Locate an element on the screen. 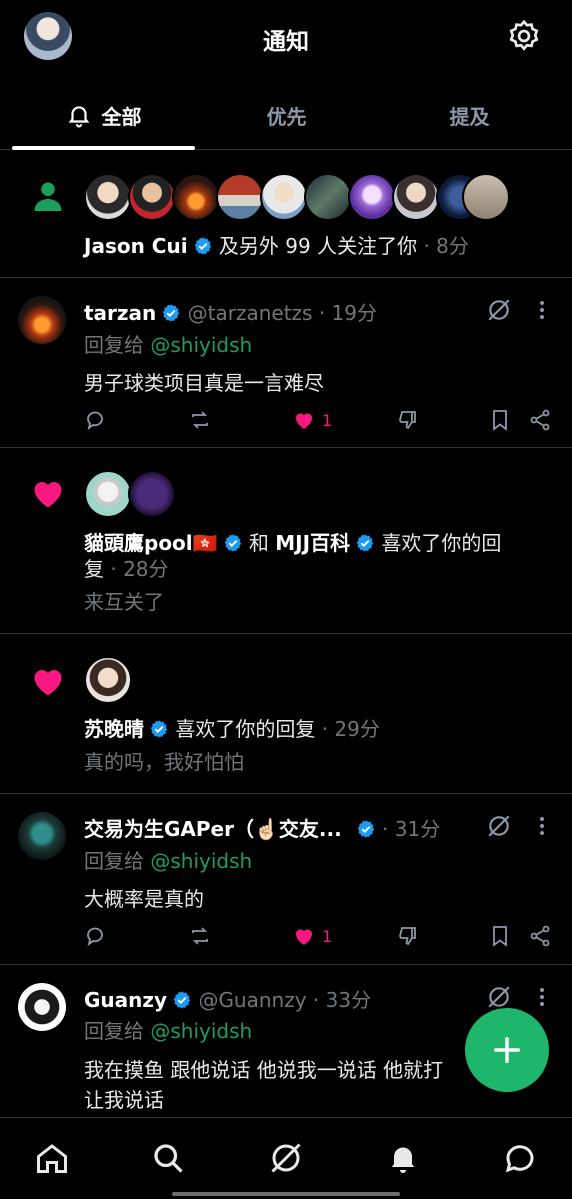 Image resolution: width=572 pixels, height=1199 pixels. reply-prefix: 回复给 is located at coordinates (114, 1031).